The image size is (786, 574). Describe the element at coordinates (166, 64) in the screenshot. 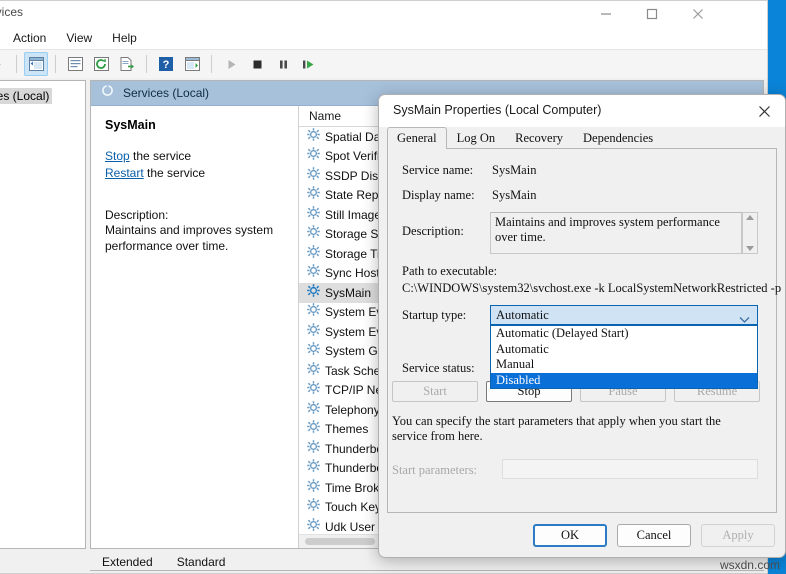

I see `help-icon: ?` at that location.